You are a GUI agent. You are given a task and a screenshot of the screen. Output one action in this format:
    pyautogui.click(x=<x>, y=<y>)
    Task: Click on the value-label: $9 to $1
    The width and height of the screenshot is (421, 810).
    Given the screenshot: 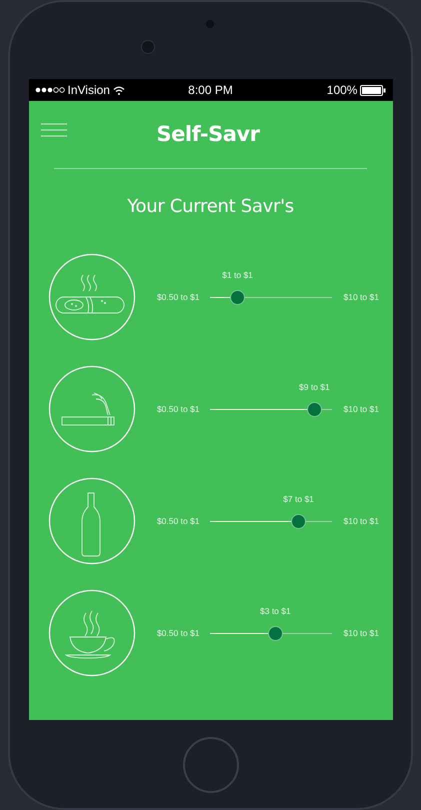 What is the action you would take?
    pyautogui.click(x=314, y=387)
    